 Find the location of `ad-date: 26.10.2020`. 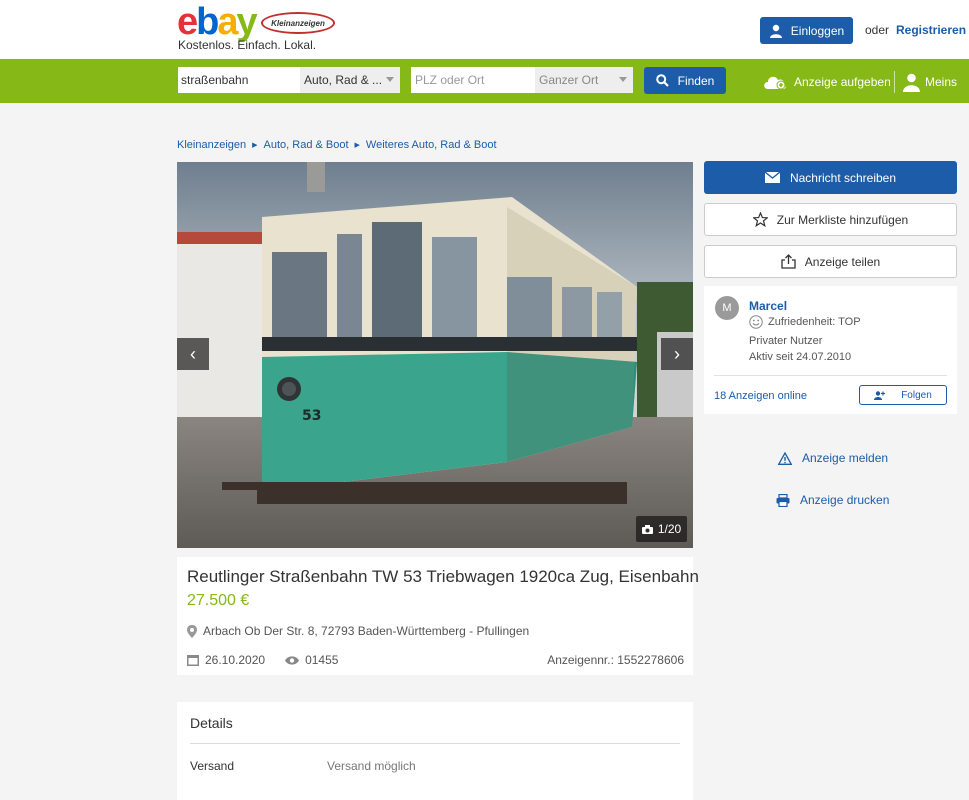

ad-date: 26.10.2020 is located at coordinates (226, 660).